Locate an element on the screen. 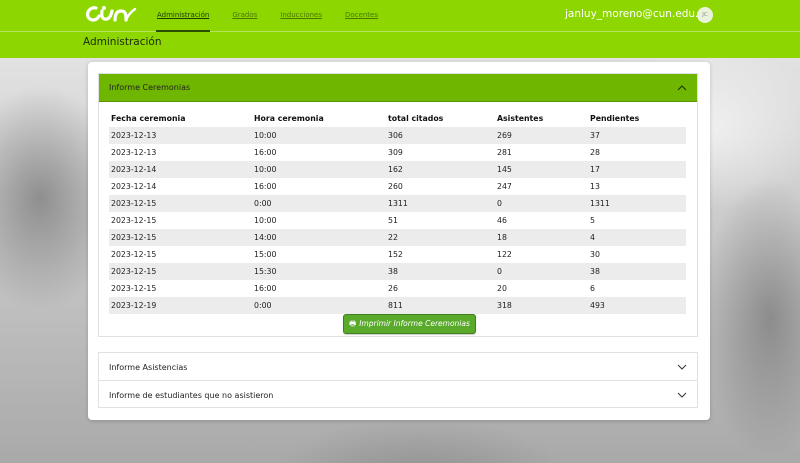  cell-total: 162 is located at coordinates (440, 169).